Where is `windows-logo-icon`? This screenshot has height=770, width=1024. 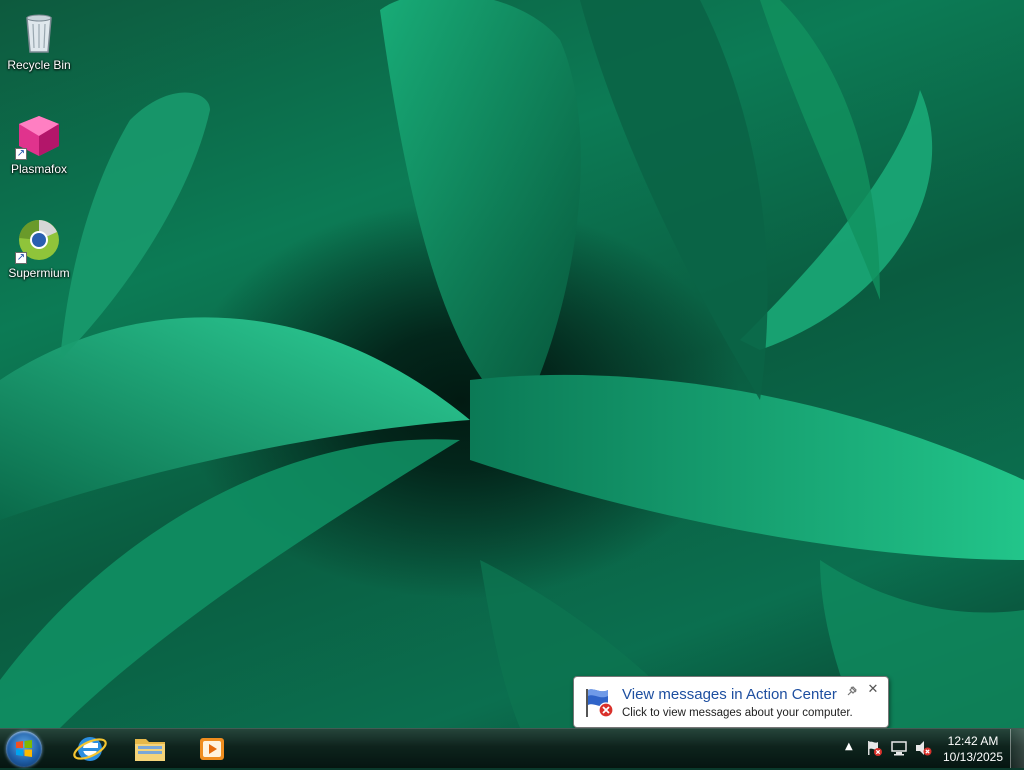 windows-logo-icon is located at coordinates (24, 748).